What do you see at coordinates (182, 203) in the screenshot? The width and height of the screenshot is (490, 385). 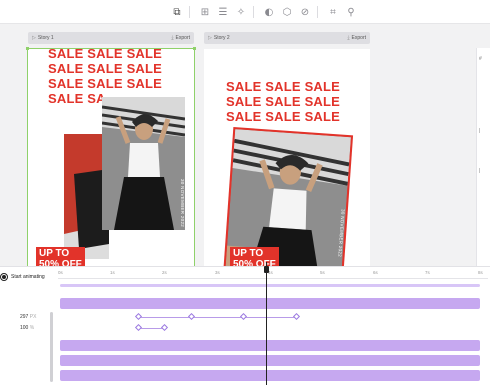 I see `date-vertical-text: 30 NOVEMBER 2022` at bounding box center [182, 203].